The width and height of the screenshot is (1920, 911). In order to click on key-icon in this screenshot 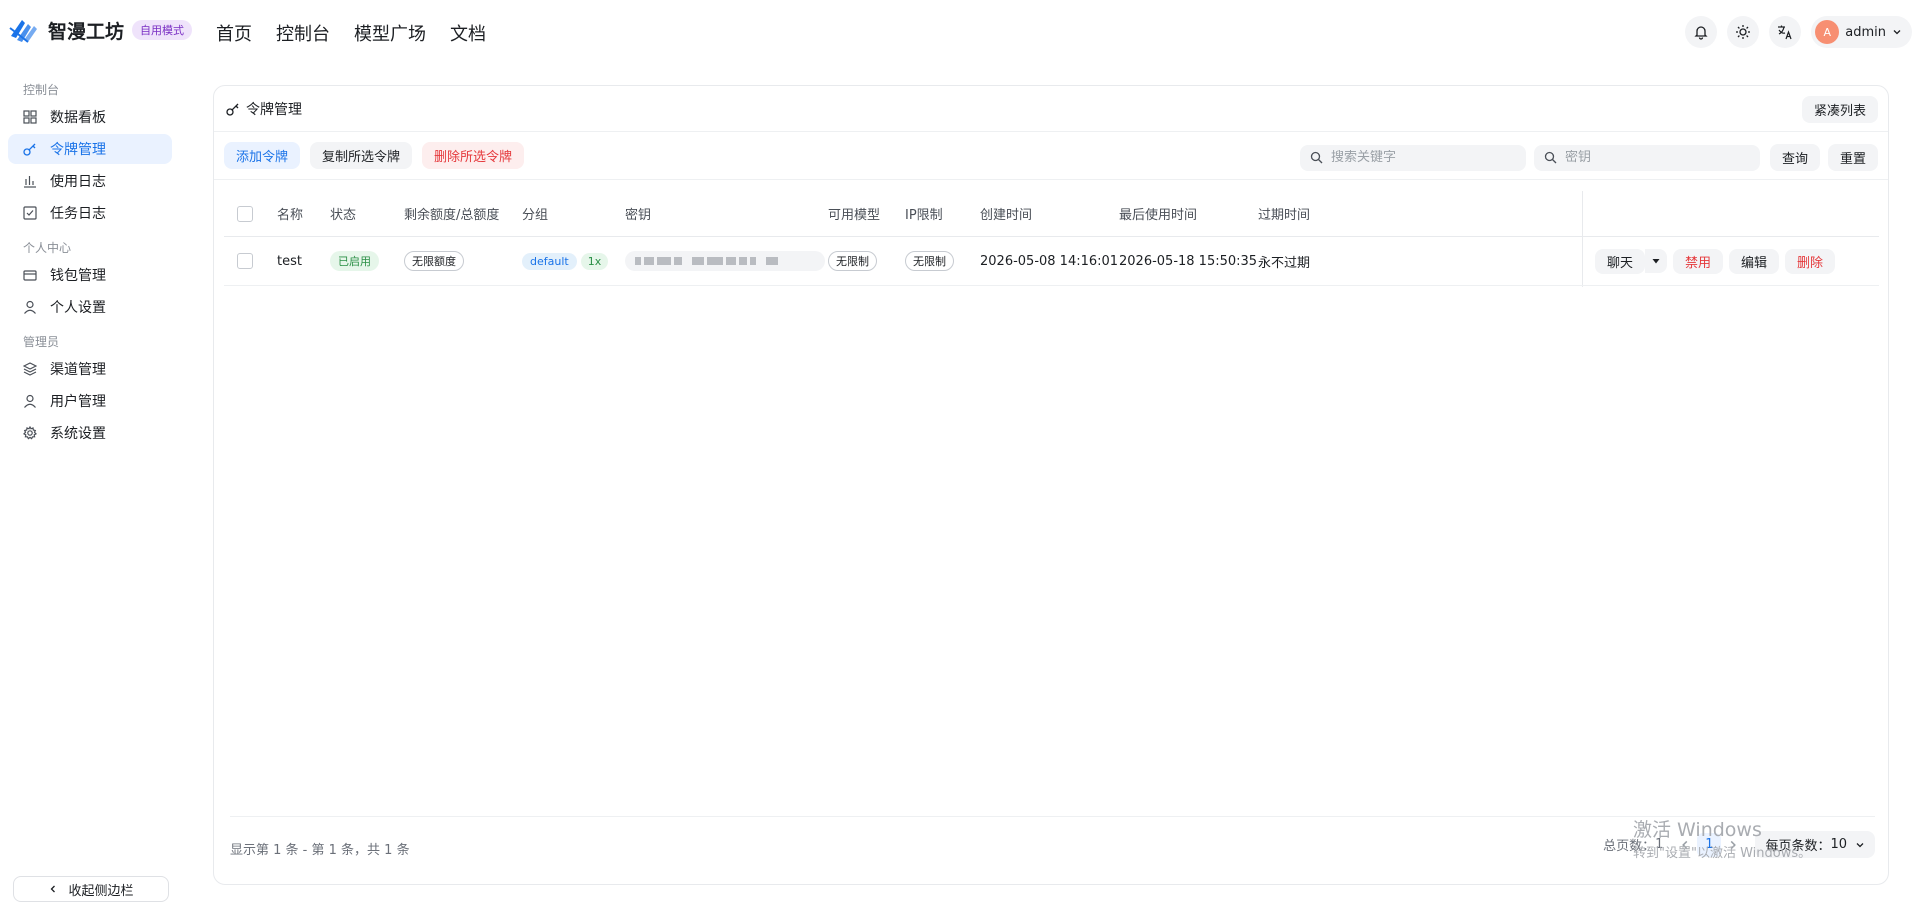, I will do `click(232, 109)`.